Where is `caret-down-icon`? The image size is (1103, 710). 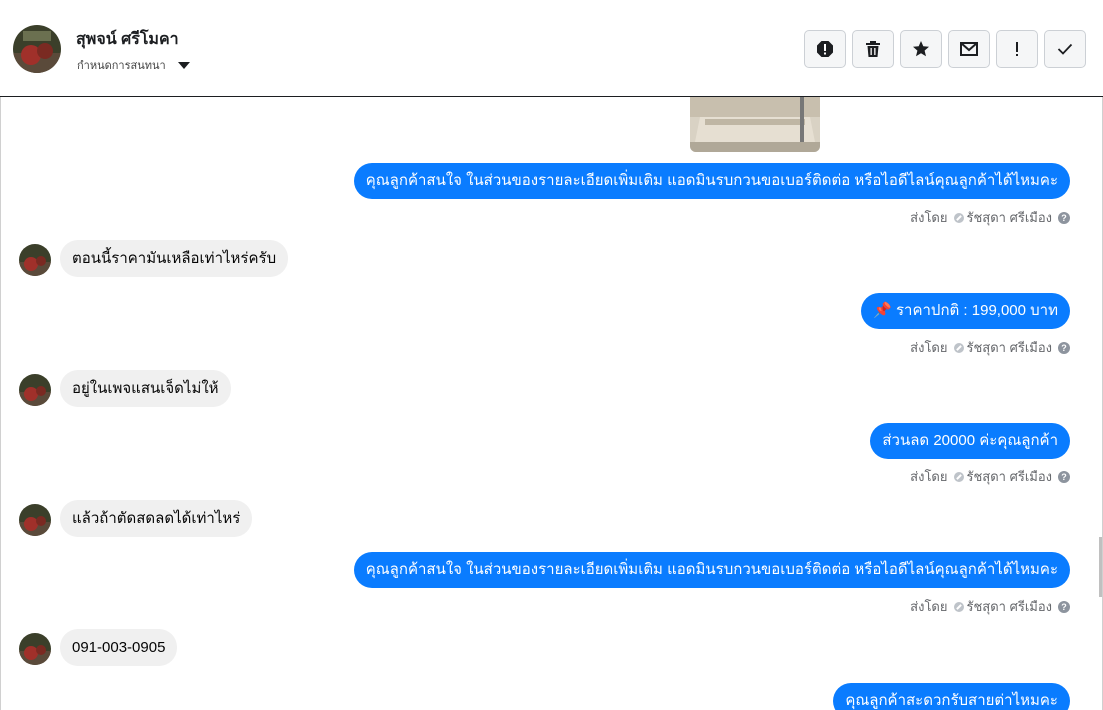
caret-down-icon is located at coordinates (183, 65).